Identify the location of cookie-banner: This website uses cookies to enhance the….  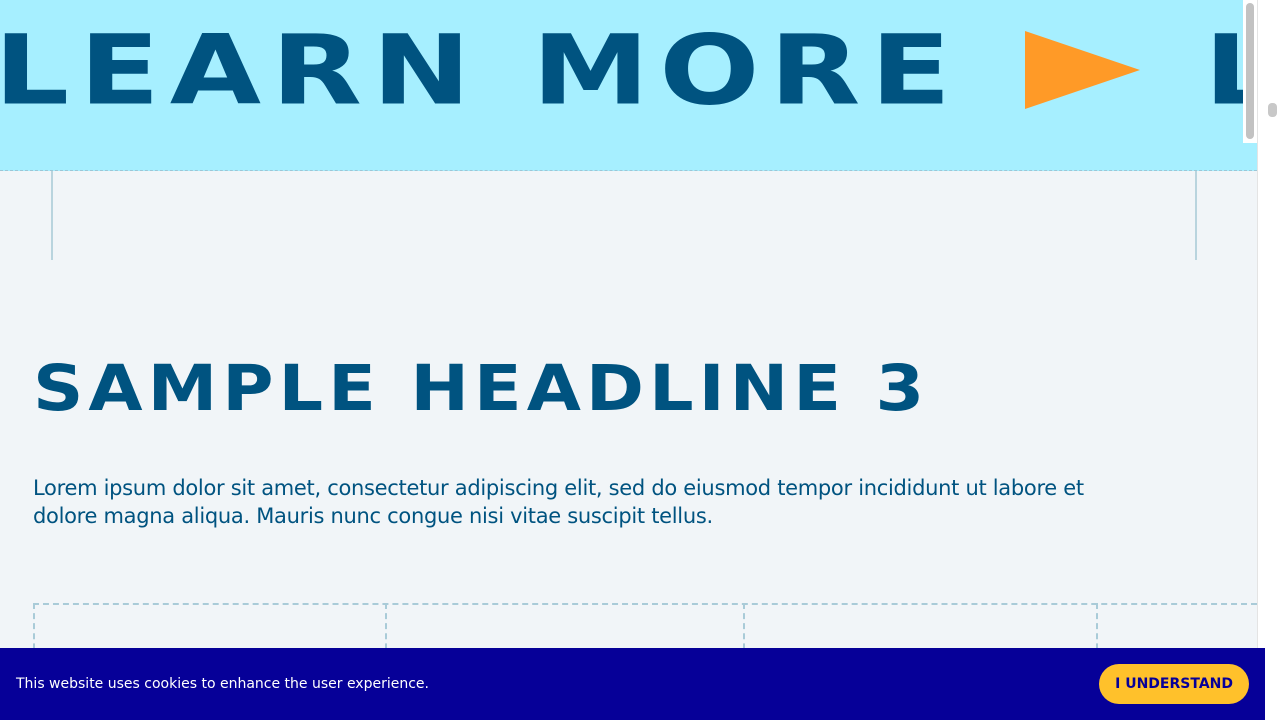
(632, 684).